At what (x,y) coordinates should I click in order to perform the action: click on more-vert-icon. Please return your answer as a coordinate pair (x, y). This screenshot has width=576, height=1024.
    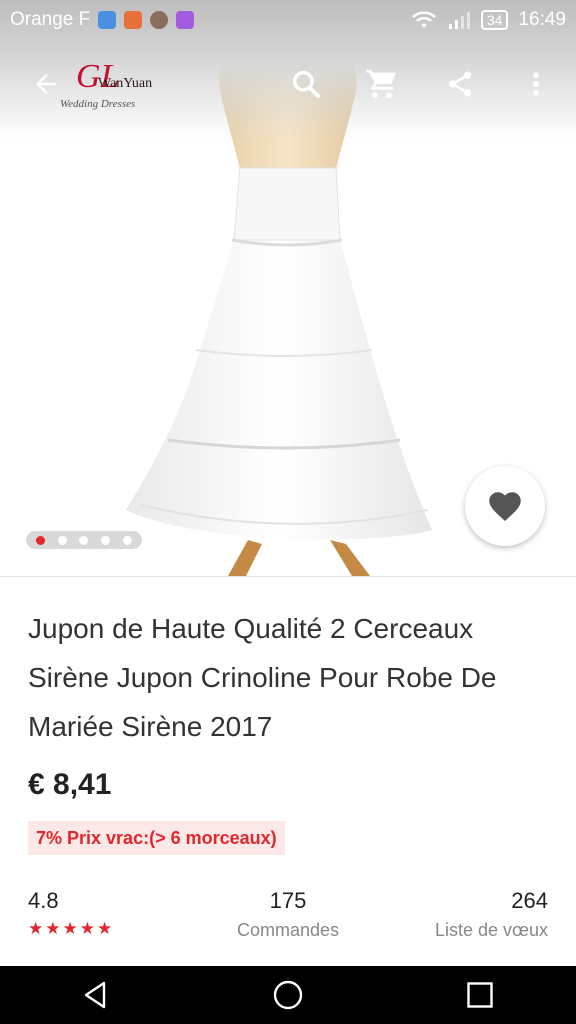
    Looking at the image, I should click on (536, 84).